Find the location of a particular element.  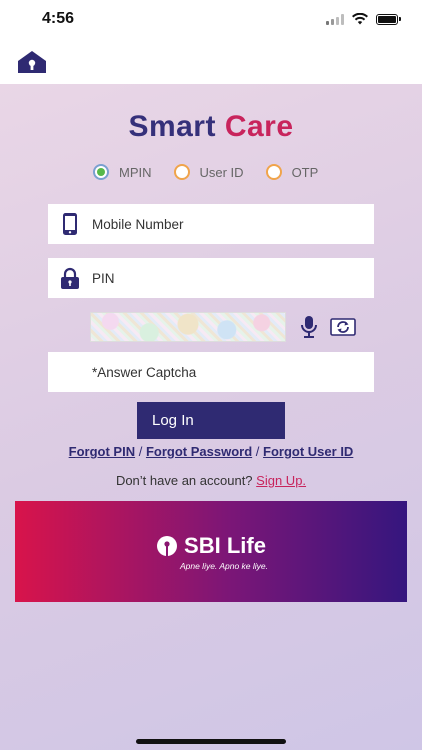

audio-captcha-button is located at coordinates (309, 327).